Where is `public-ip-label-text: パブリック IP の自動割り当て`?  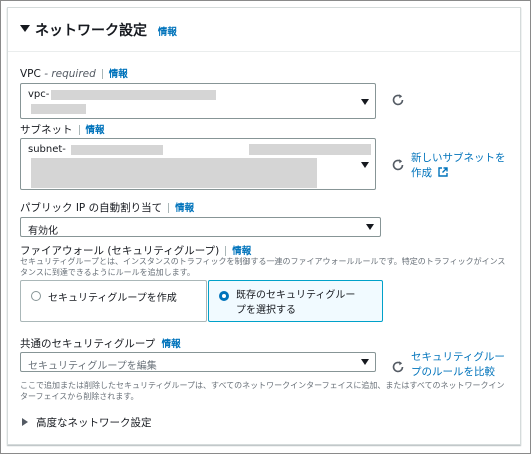 public-ip-label-text: パブリック IP の自動割り当て is located at coordinates (91, 208).